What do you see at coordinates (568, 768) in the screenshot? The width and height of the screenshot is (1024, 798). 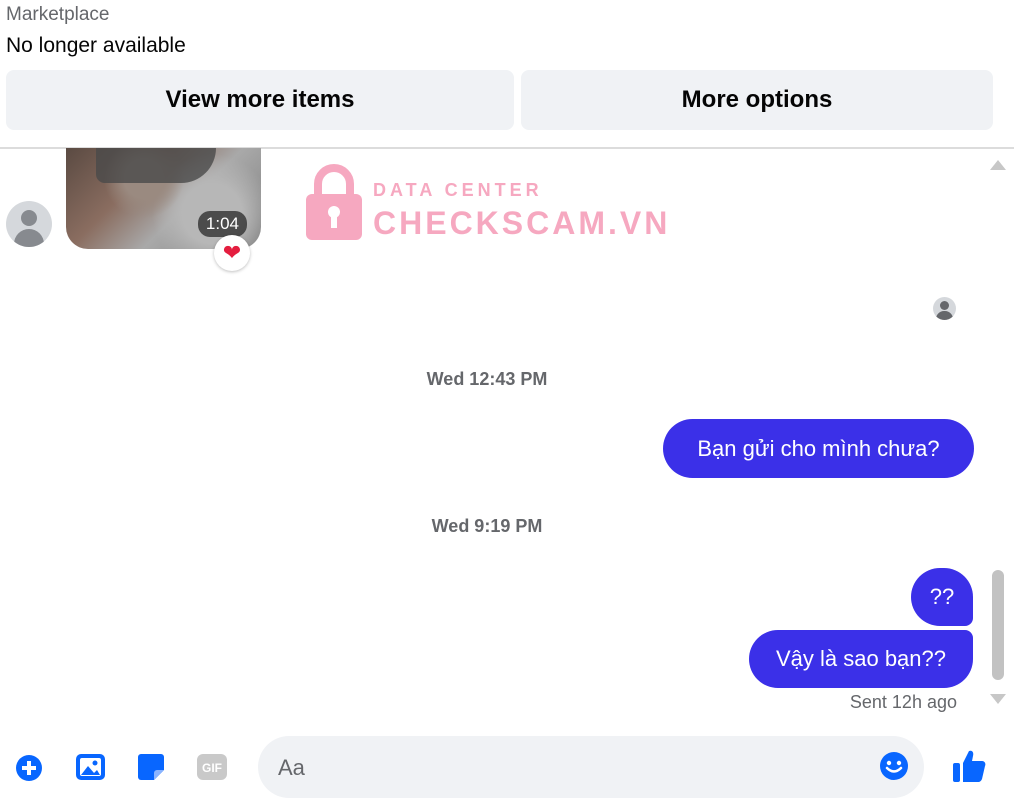 I see `message-input` at bounding box center [568, 768].